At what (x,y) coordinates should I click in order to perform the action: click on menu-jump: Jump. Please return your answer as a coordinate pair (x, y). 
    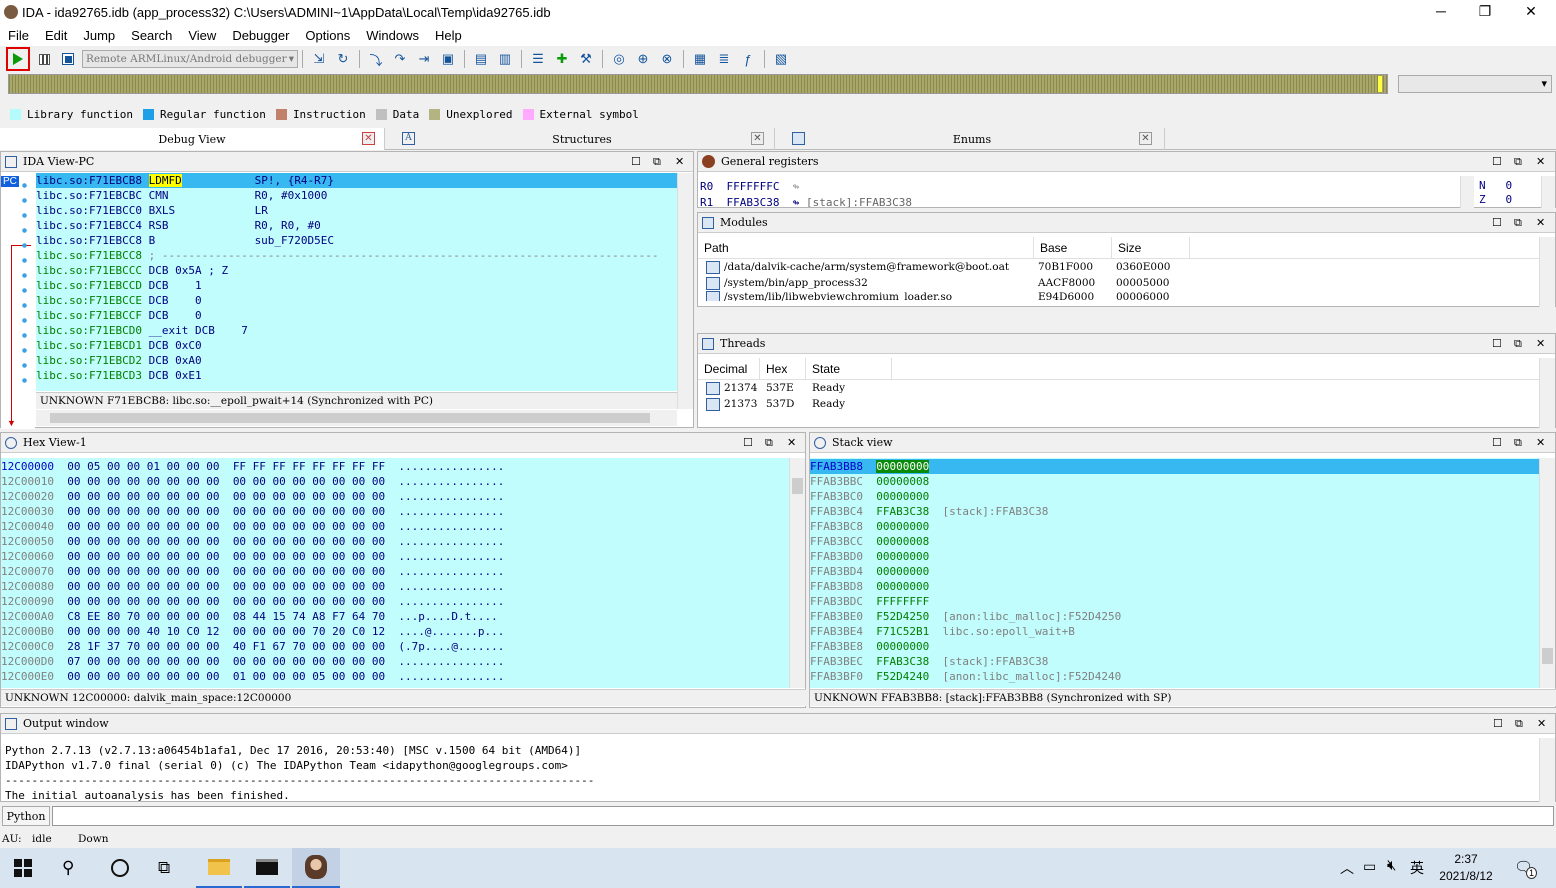
    Looking at the image, I should click on (99, 35).